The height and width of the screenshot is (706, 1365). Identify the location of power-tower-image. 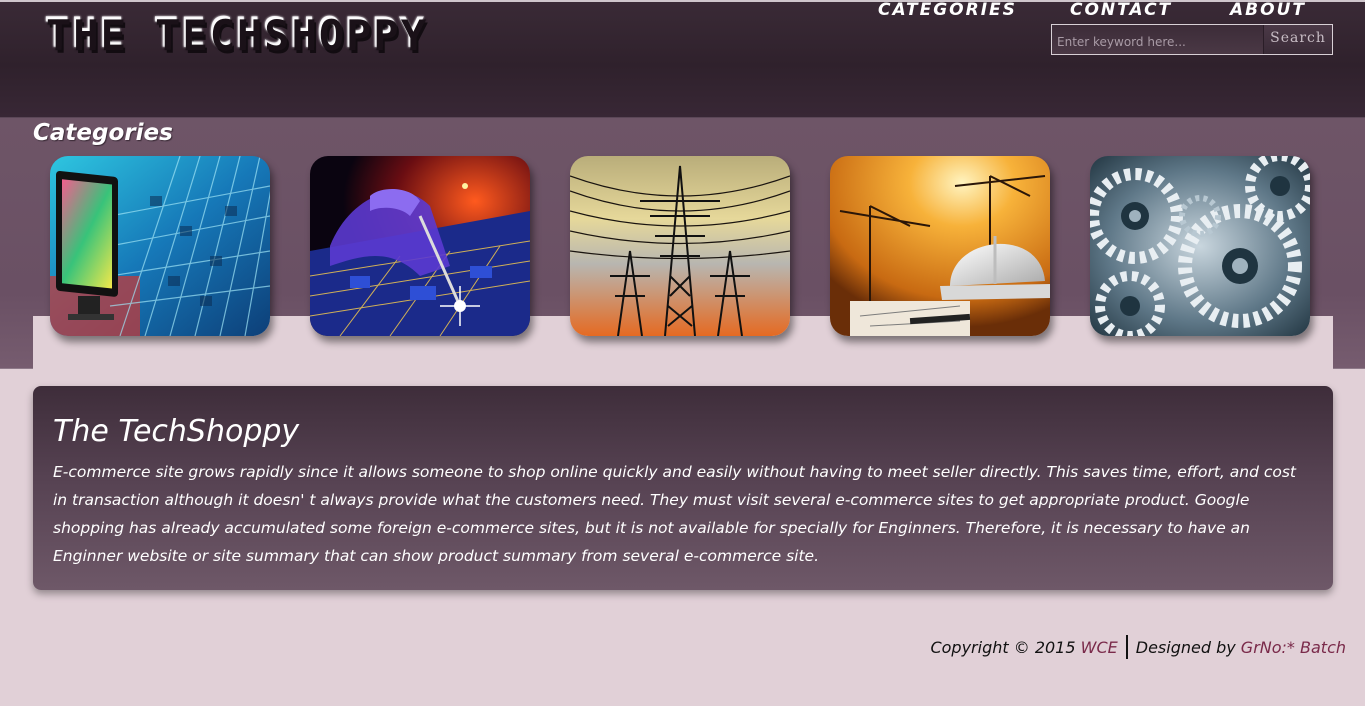
(680, 246).